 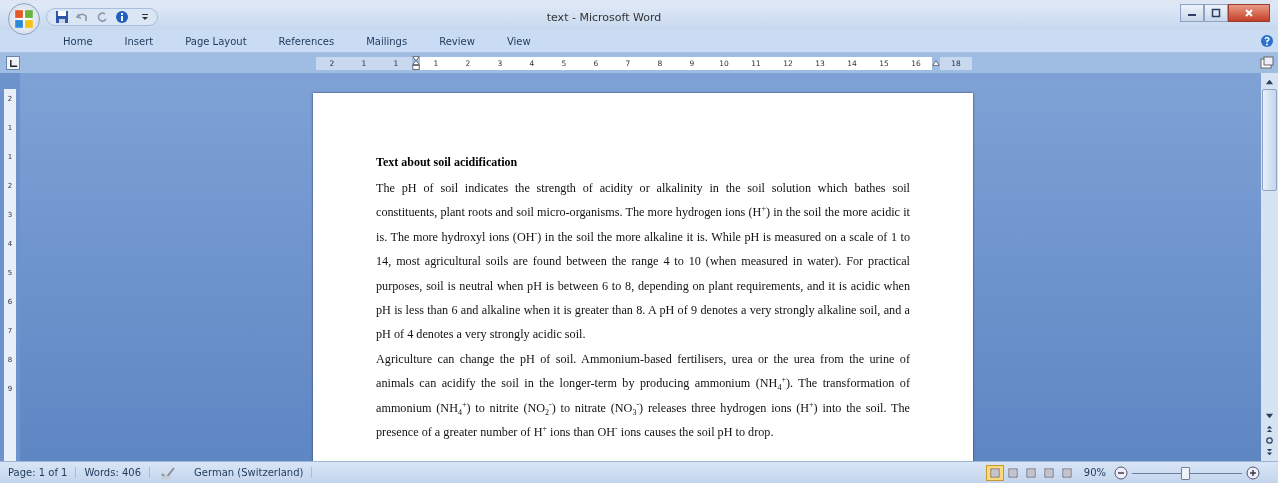 I want to click on info-icon, so click(x=122, y=17).